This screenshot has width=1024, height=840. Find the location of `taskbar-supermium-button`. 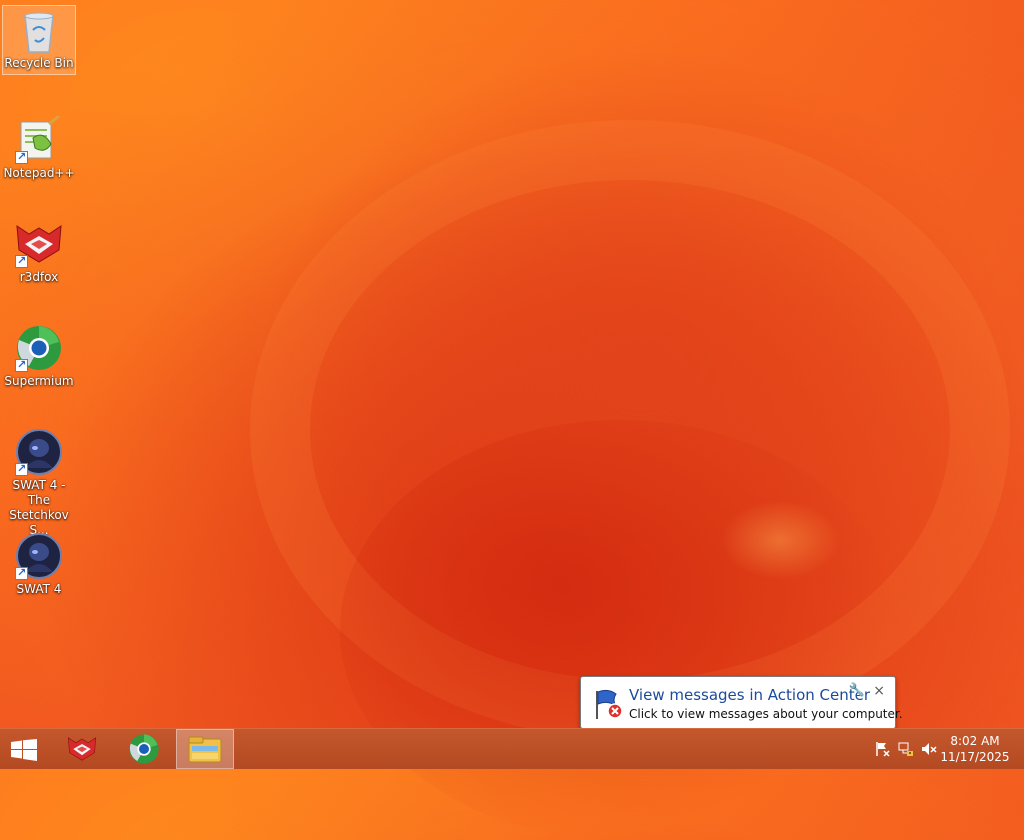

taskbar-supermium-button is located at coordinates (144, 749).